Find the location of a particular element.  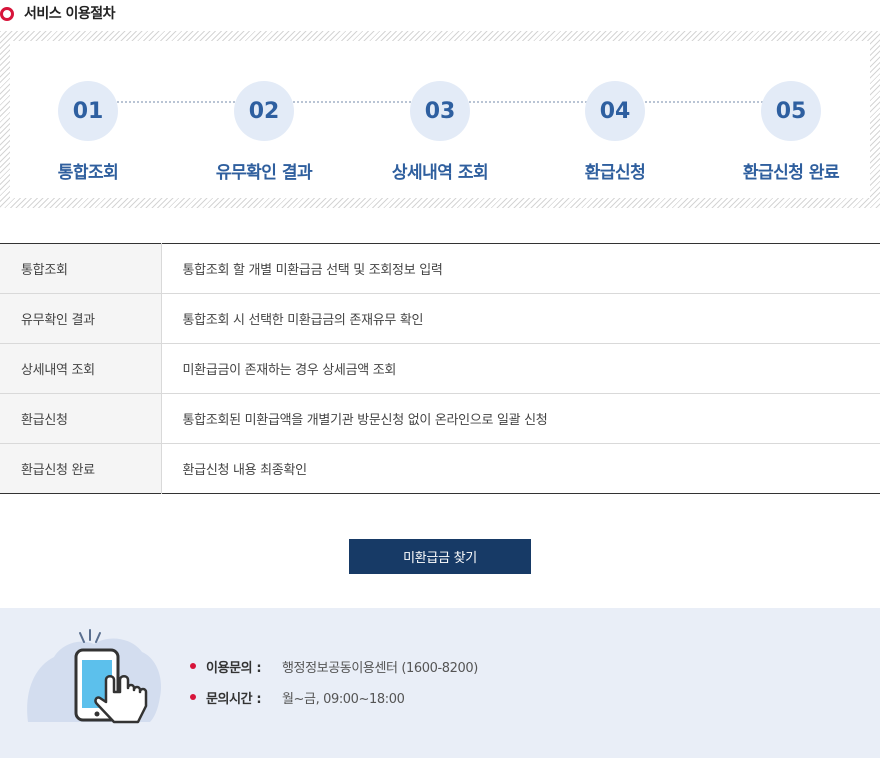

phone-touch-icon is located at coordinates (94, 676).